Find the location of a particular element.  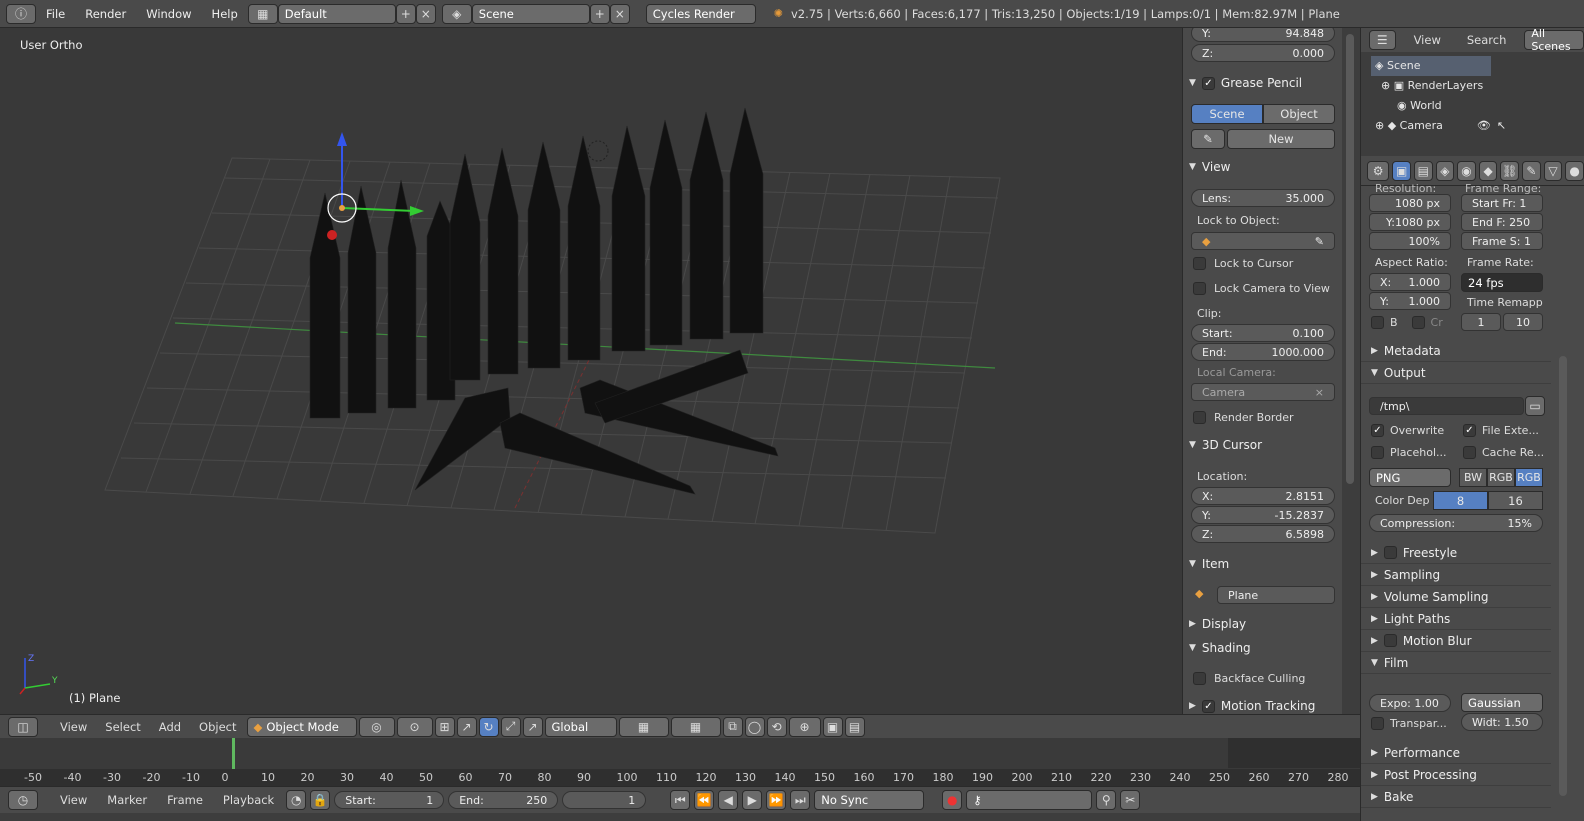

filter-width-field: Widt: 1.50 is located at coordinates (1502, 722).